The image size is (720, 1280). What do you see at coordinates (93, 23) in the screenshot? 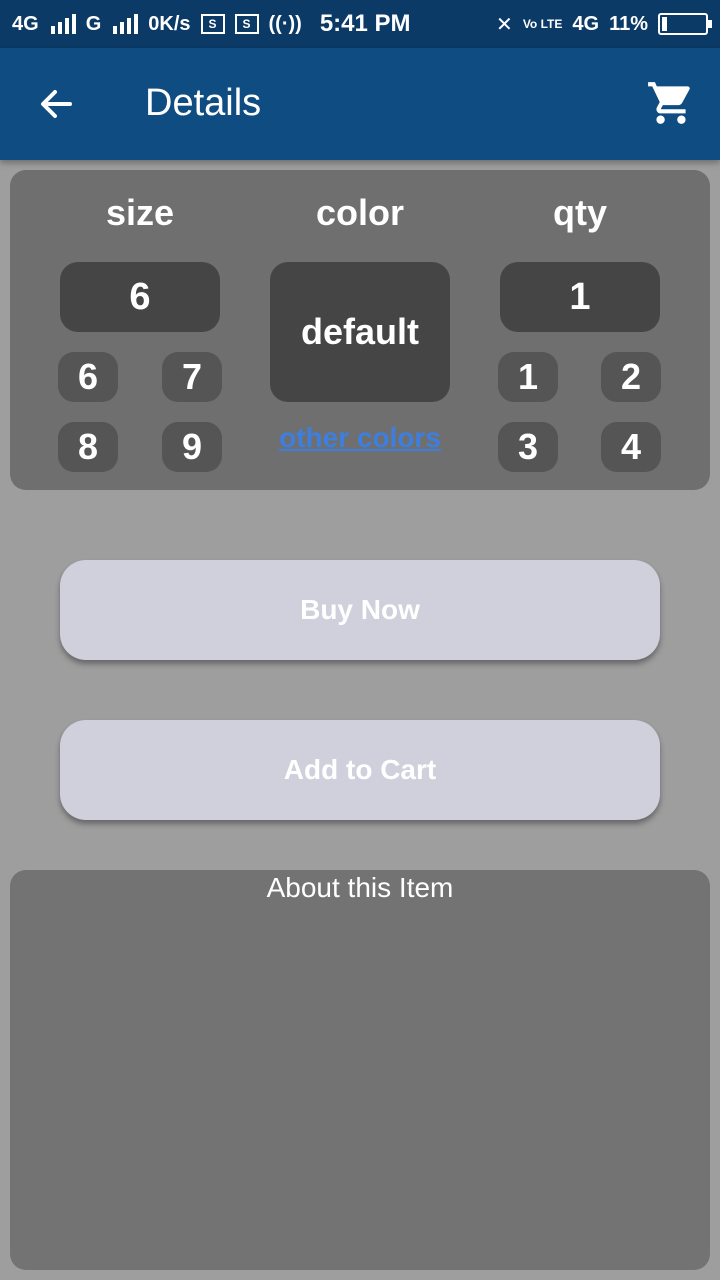
I see `network-label-2: G` at bounding box center [93, 23].